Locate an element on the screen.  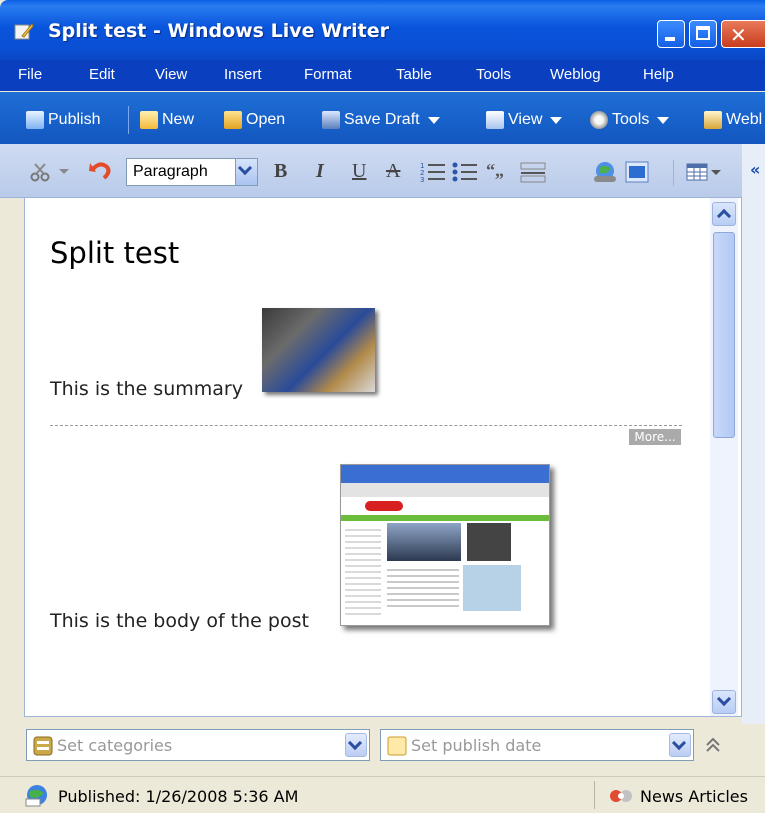
paragraph-style-select: Paragraph is located at coordinates (192, 172).